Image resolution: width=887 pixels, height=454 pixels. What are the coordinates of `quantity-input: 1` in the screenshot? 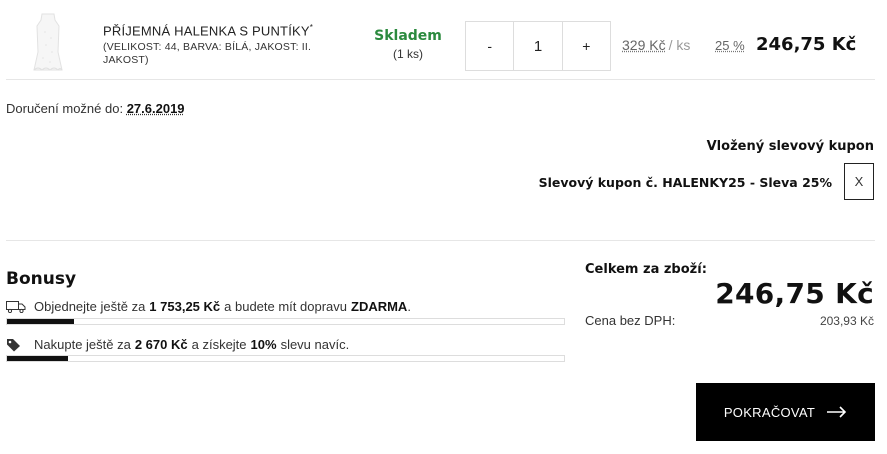 It's located at (538, 46).